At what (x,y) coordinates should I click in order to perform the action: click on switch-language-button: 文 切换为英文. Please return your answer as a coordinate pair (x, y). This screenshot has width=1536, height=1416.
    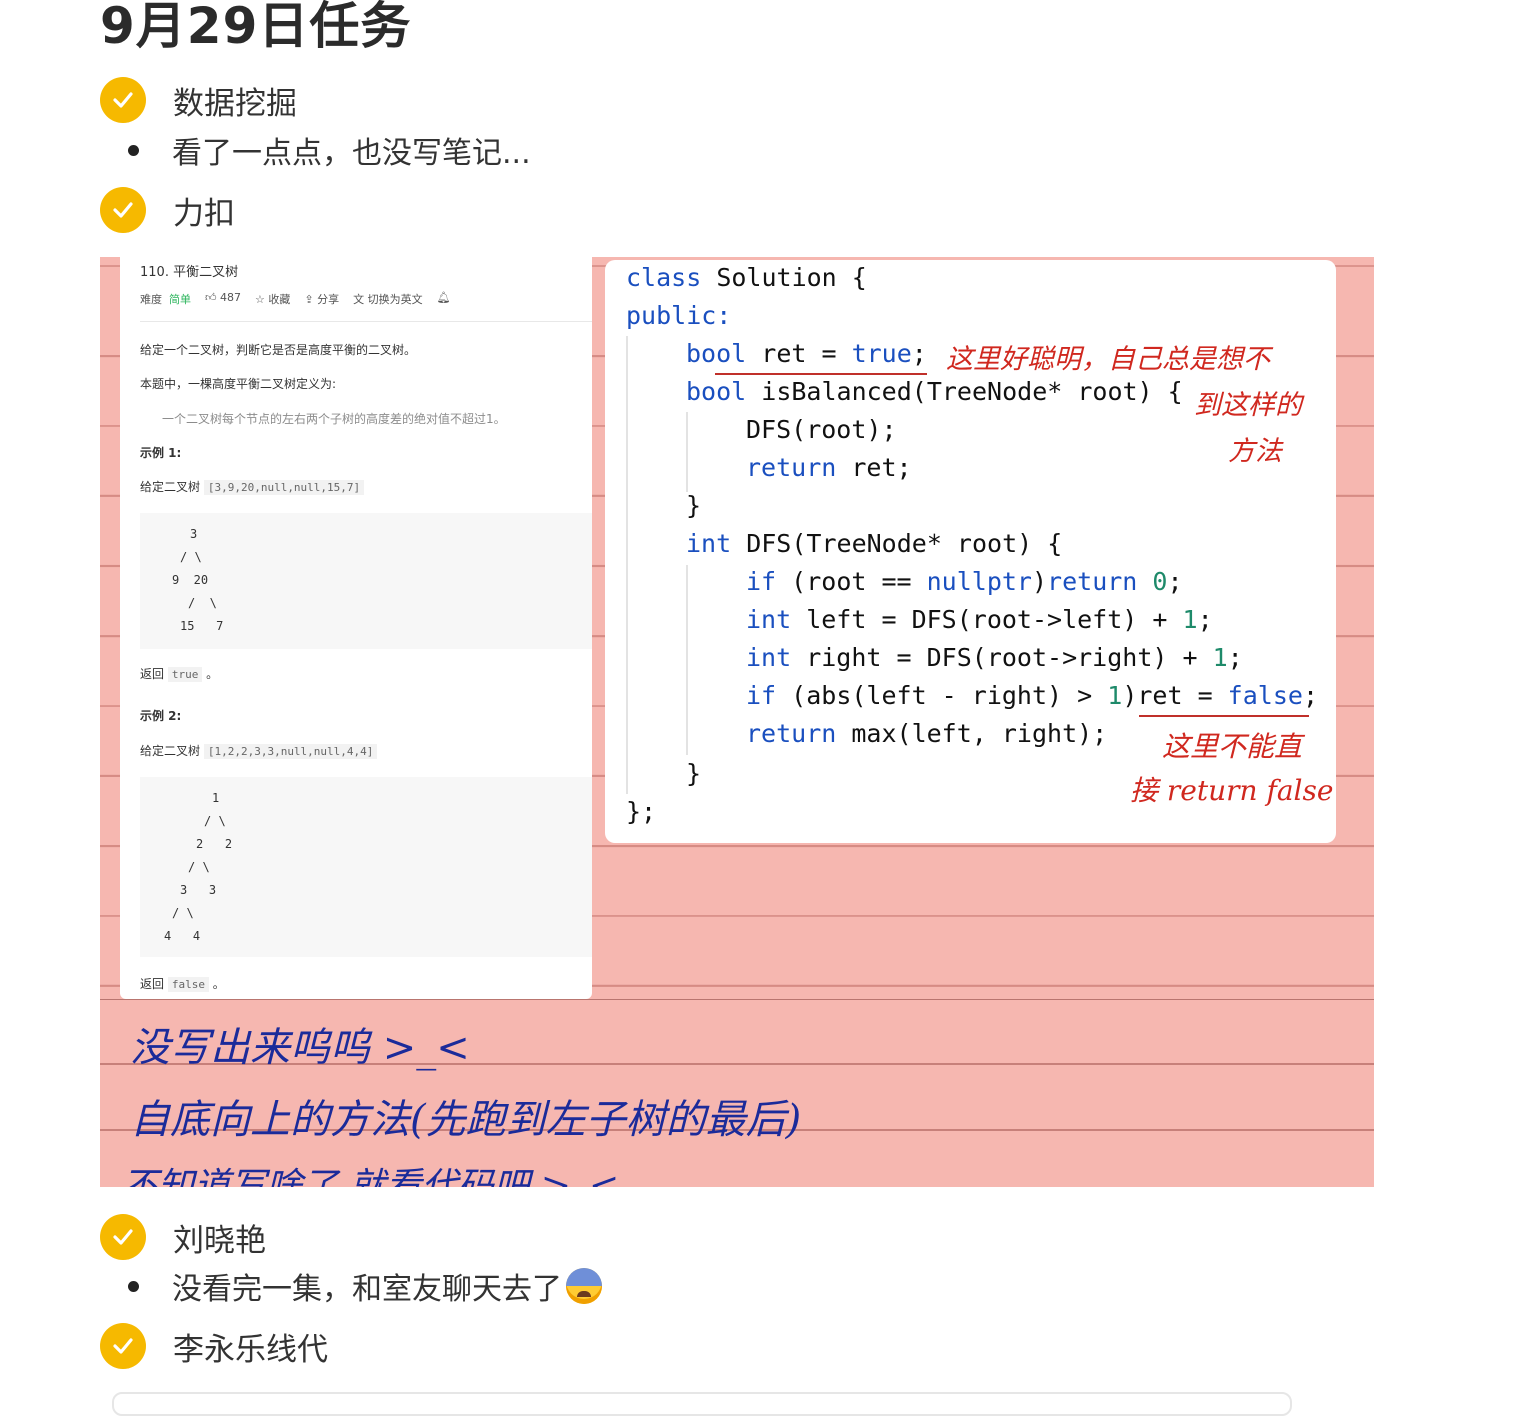
    Looking at the image, I should click on (388, 299).